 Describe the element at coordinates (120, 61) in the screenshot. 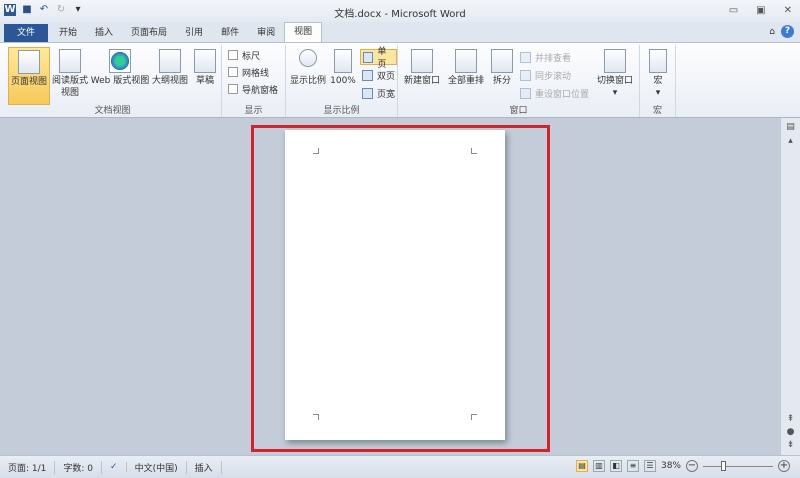

I see `globe-icon` at that location.